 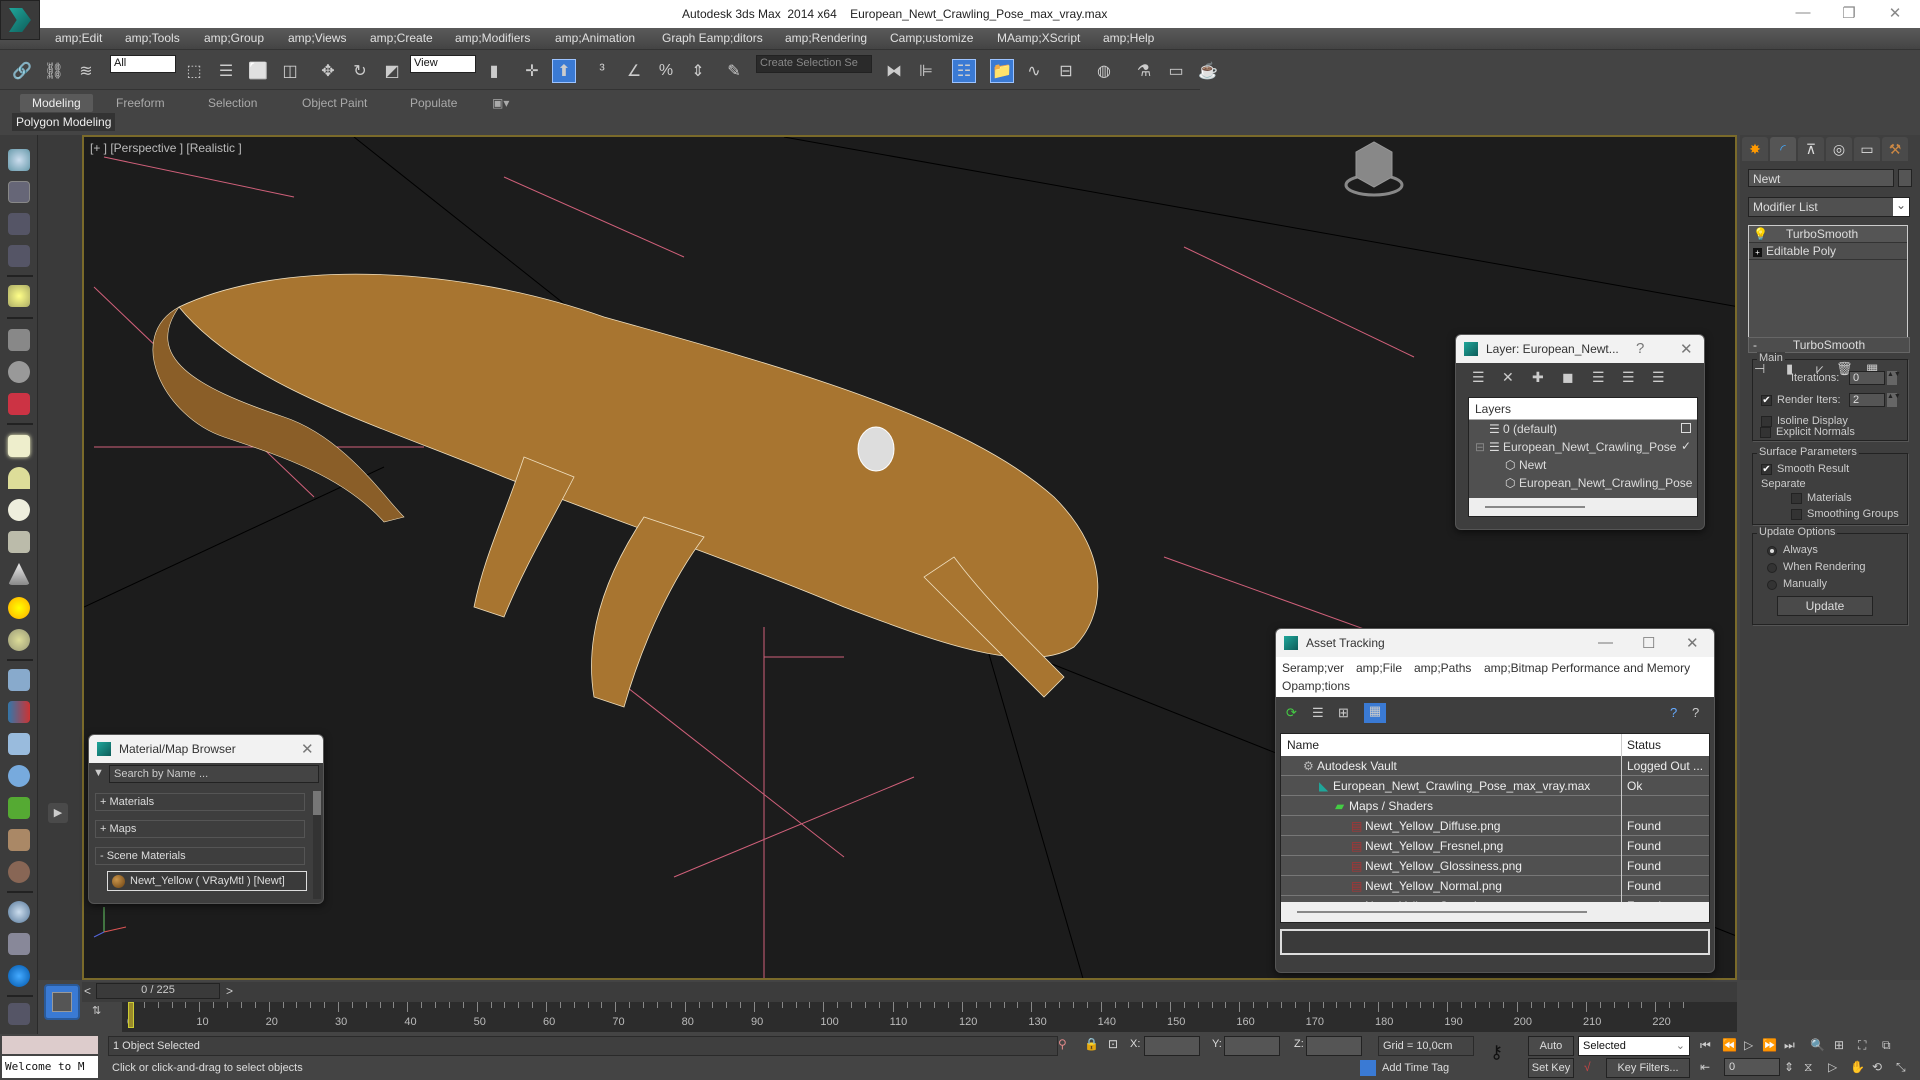 What do you see at coordinates (328, 71) in the screenshot?
I see `move-icon: ✥` at bounding box center [328, 71].